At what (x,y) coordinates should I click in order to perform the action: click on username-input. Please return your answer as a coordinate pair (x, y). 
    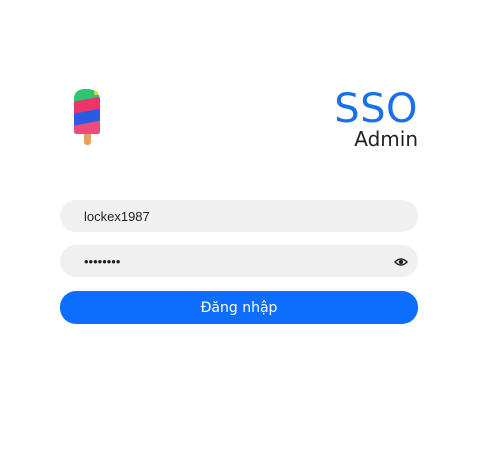
    Looking at the image, I should click on (234, 216).